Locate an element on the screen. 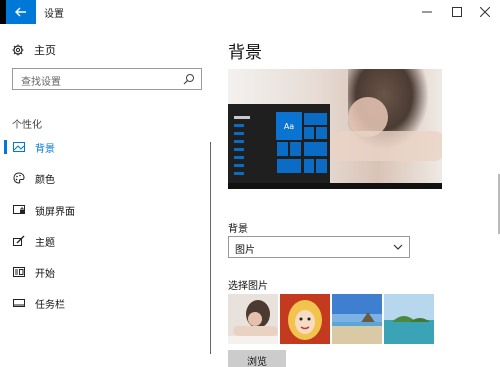 The width and height of the screenshot is (500, 367). thumb-beach-image is located at coordinates (357, 319).